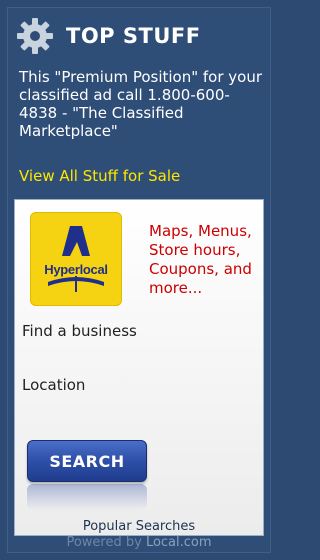 This screenshot has width=320, height=560. Describe the element at coordinates (133, 36) in the screenshot. I see `panel-title: TOP STUFF` at that location.